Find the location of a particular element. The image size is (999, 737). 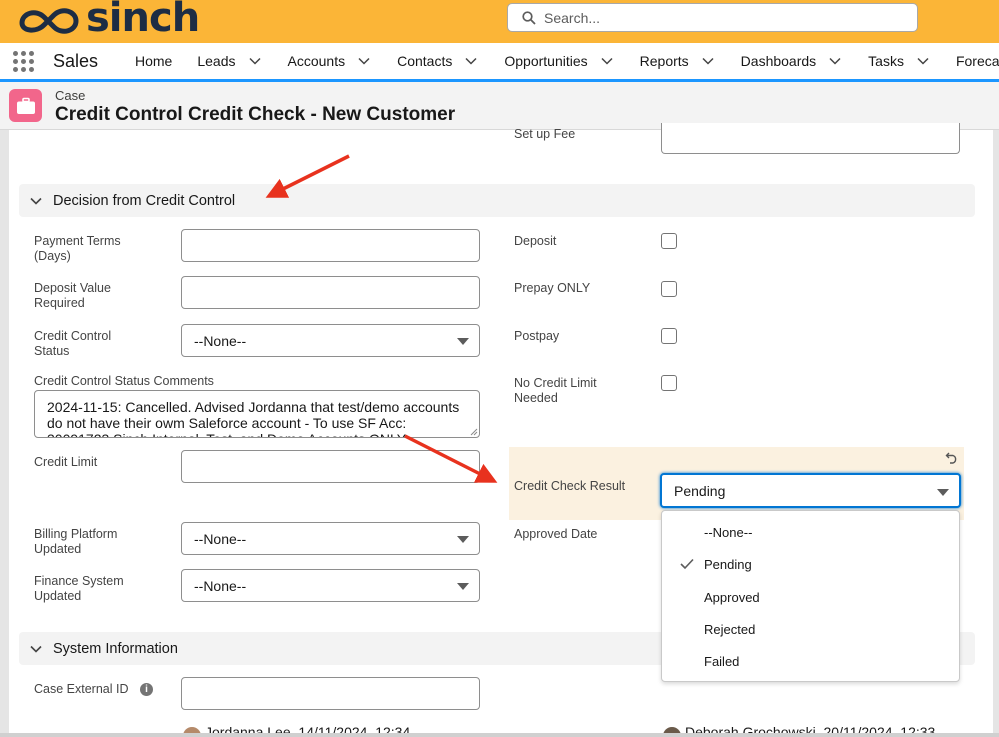

label-line: Billing Platform is located at coordinates (76, 534).